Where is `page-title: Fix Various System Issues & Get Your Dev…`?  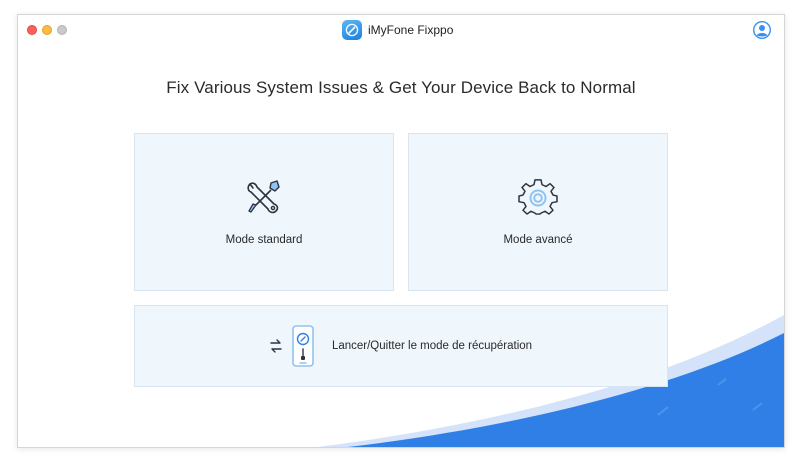
page-title: Fix Various System Issues & Get Your Dev… is located at coordinates (401, 87).